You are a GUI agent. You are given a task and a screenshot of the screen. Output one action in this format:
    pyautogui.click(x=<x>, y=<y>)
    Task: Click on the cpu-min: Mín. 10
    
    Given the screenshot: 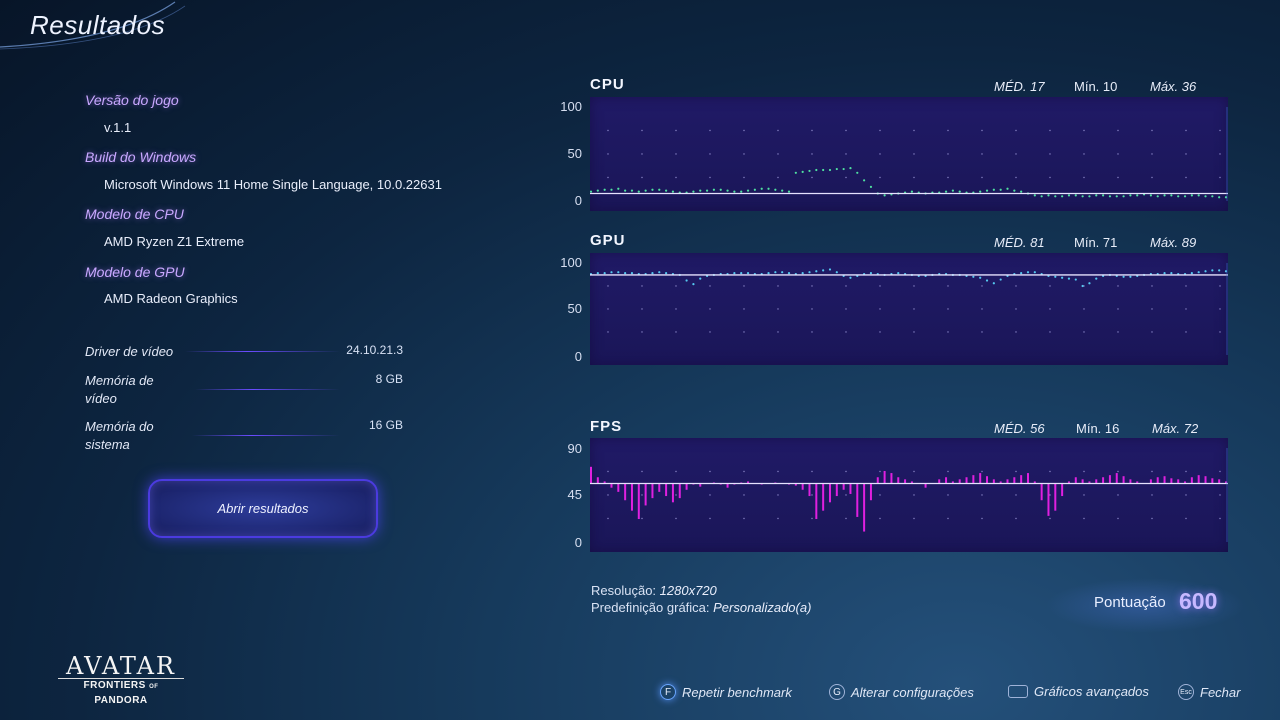 What is the action you would take?
    pyautogui.click(x=1096, y=86)
    